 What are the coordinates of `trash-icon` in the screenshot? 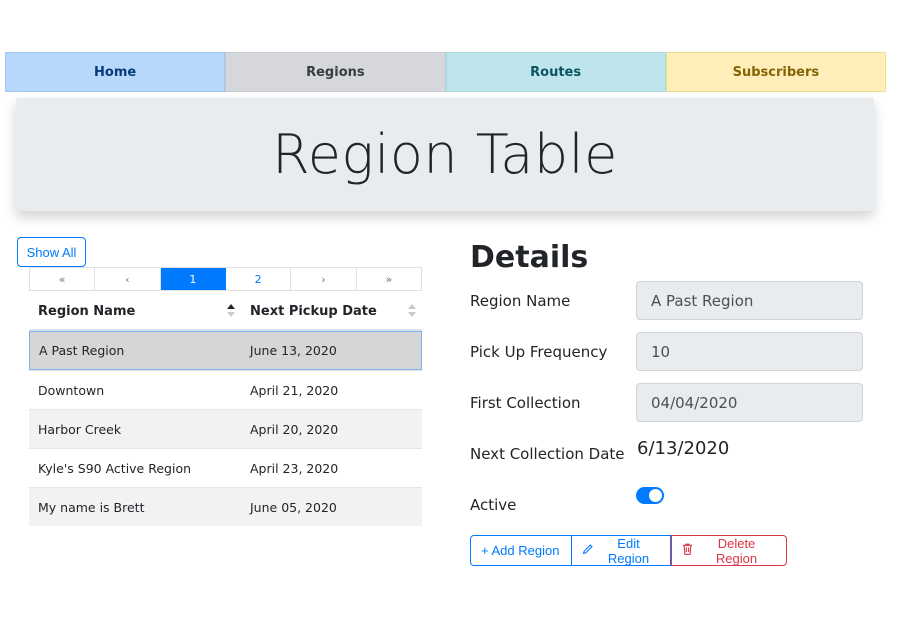 It's located at (687, 550).